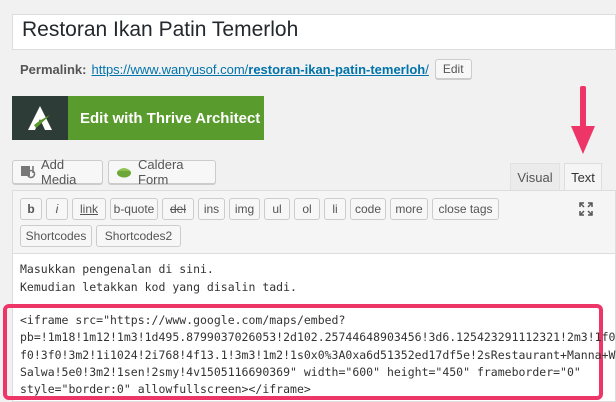  What do you see at coordinates (211, 209) in the screenshot?
I see `qt-ins-button: ins` at bounding box center [211, 209].